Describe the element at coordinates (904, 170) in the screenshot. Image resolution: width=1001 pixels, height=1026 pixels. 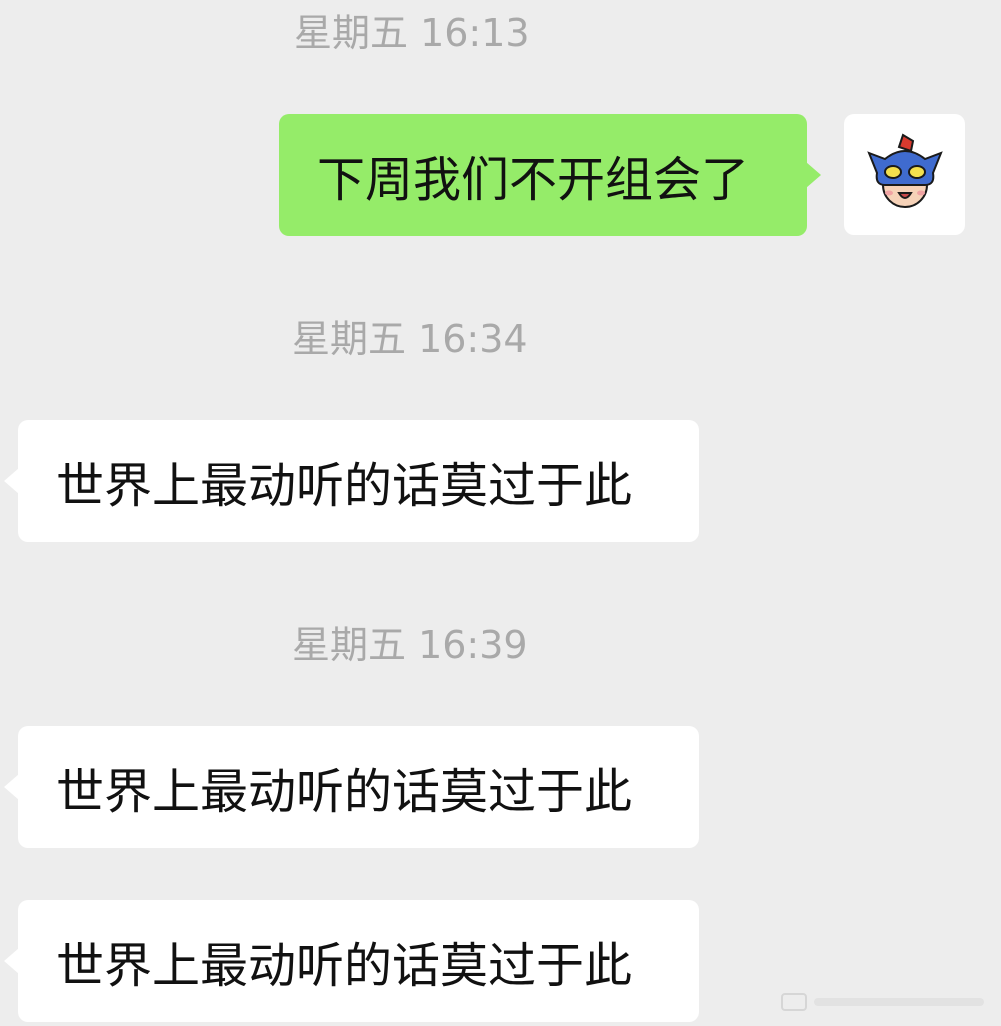
I see `cartoon-hero-mask-avatar-icon` at that location.